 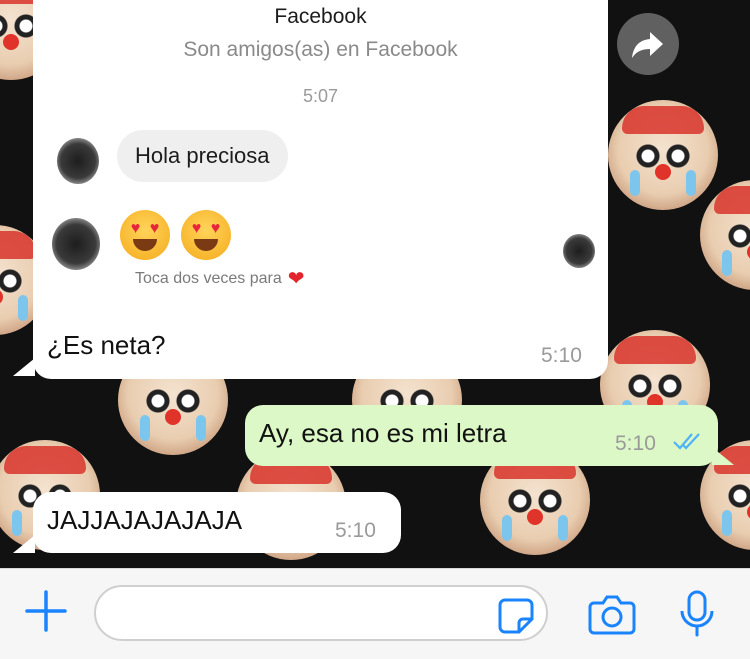 I want to click on incoming-message-bubble: ¿Es neta? 5:10, so click(x=320, y=348).